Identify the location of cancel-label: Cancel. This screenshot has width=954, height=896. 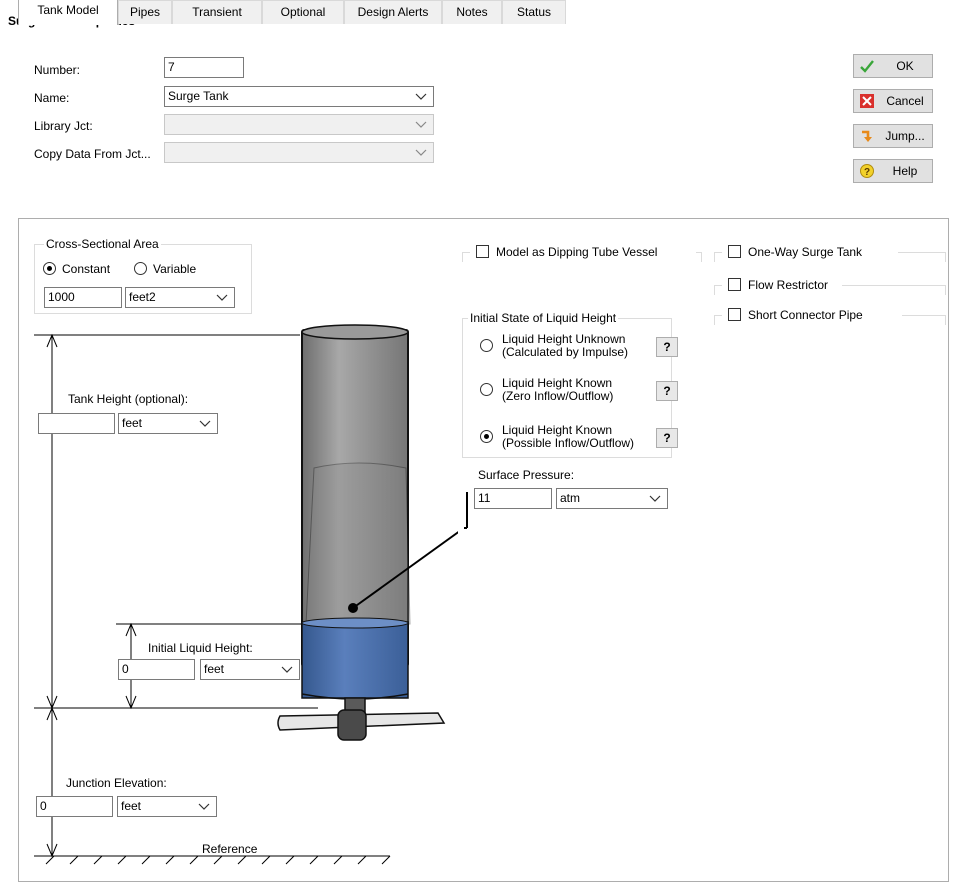
(905, 101).